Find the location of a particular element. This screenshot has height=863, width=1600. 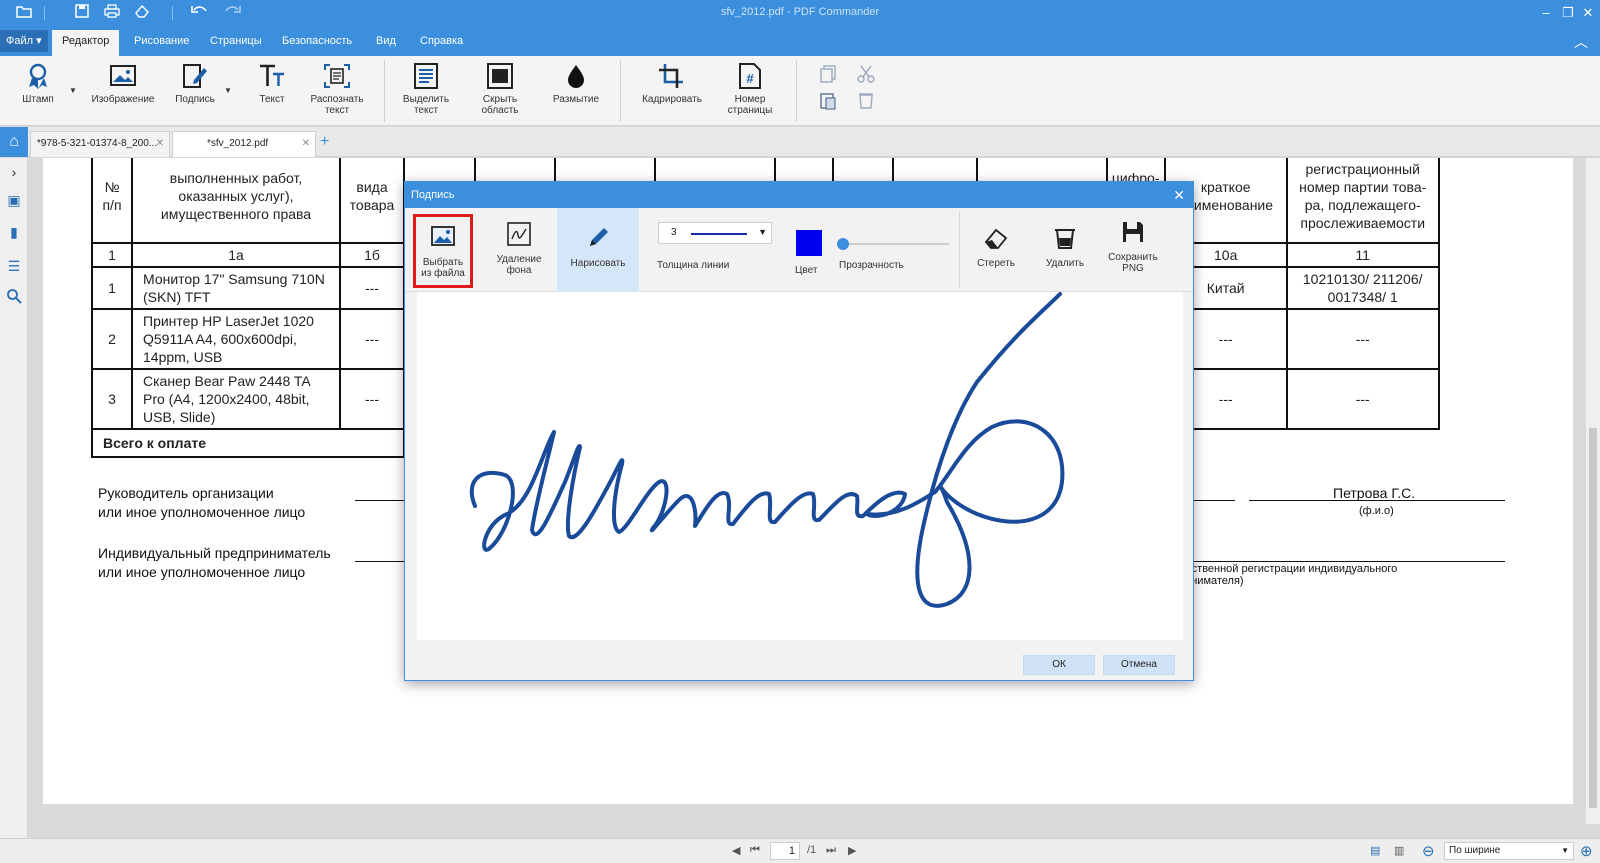

expand-panel-icon: › is located at coordinates (14, 172).